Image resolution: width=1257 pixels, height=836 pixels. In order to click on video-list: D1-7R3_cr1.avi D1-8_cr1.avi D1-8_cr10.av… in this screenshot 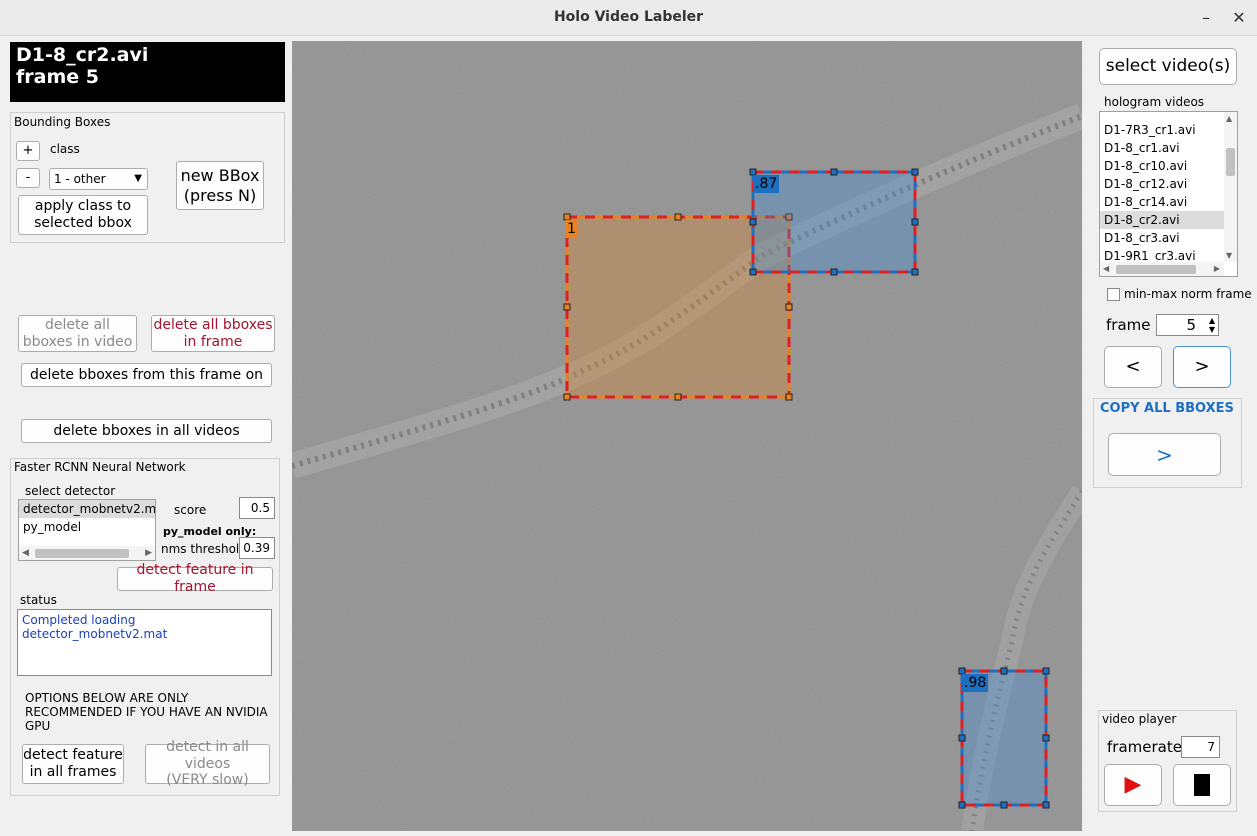, I will do `click(1168, 194)`.